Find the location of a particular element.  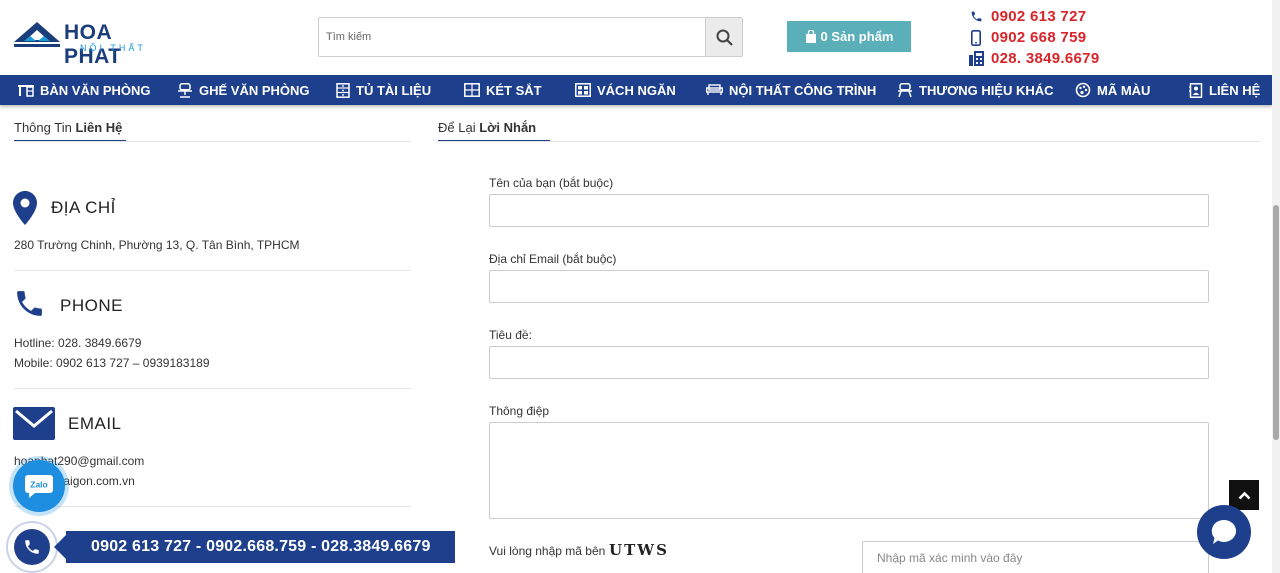

phone-mobile: Mobile: 0902 613 727 – 0939183189 is located at coordinates (112, 363).